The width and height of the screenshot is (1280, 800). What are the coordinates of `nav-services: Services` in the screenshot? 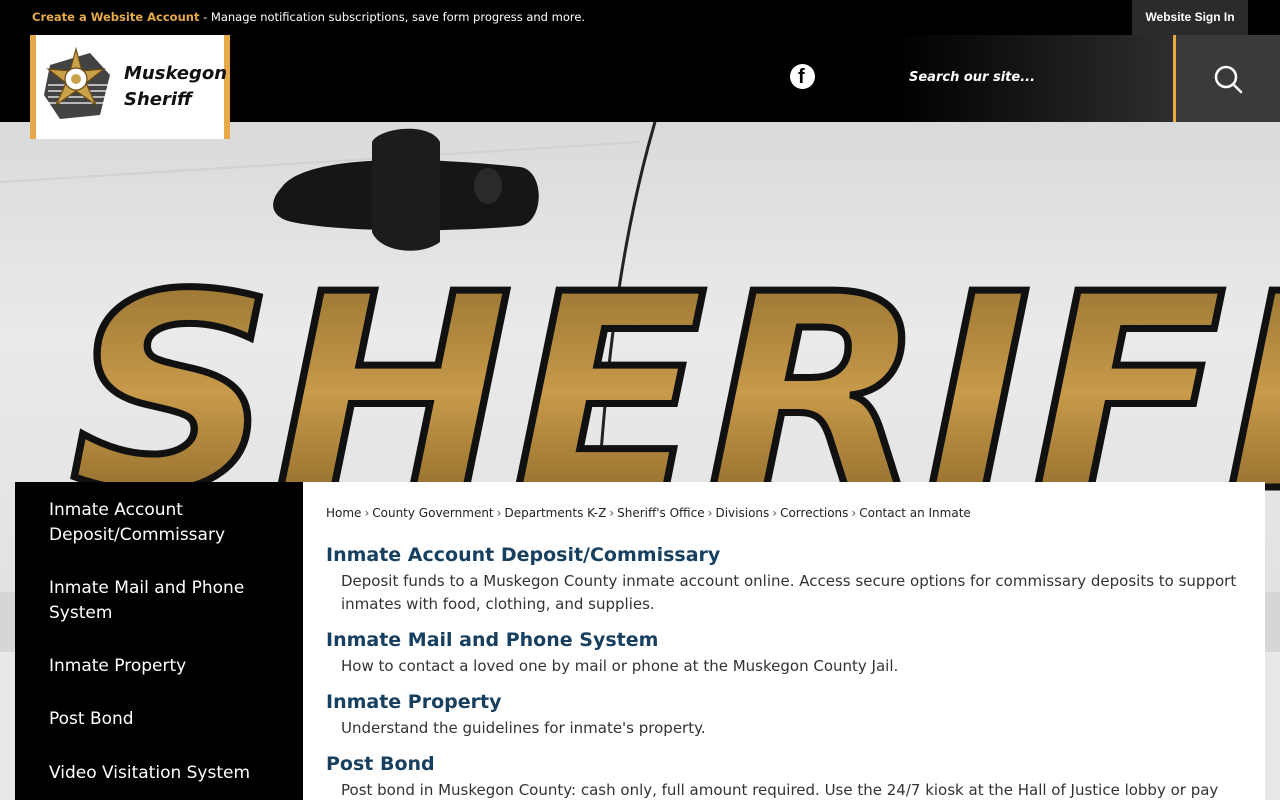 It's located at (418, 78).